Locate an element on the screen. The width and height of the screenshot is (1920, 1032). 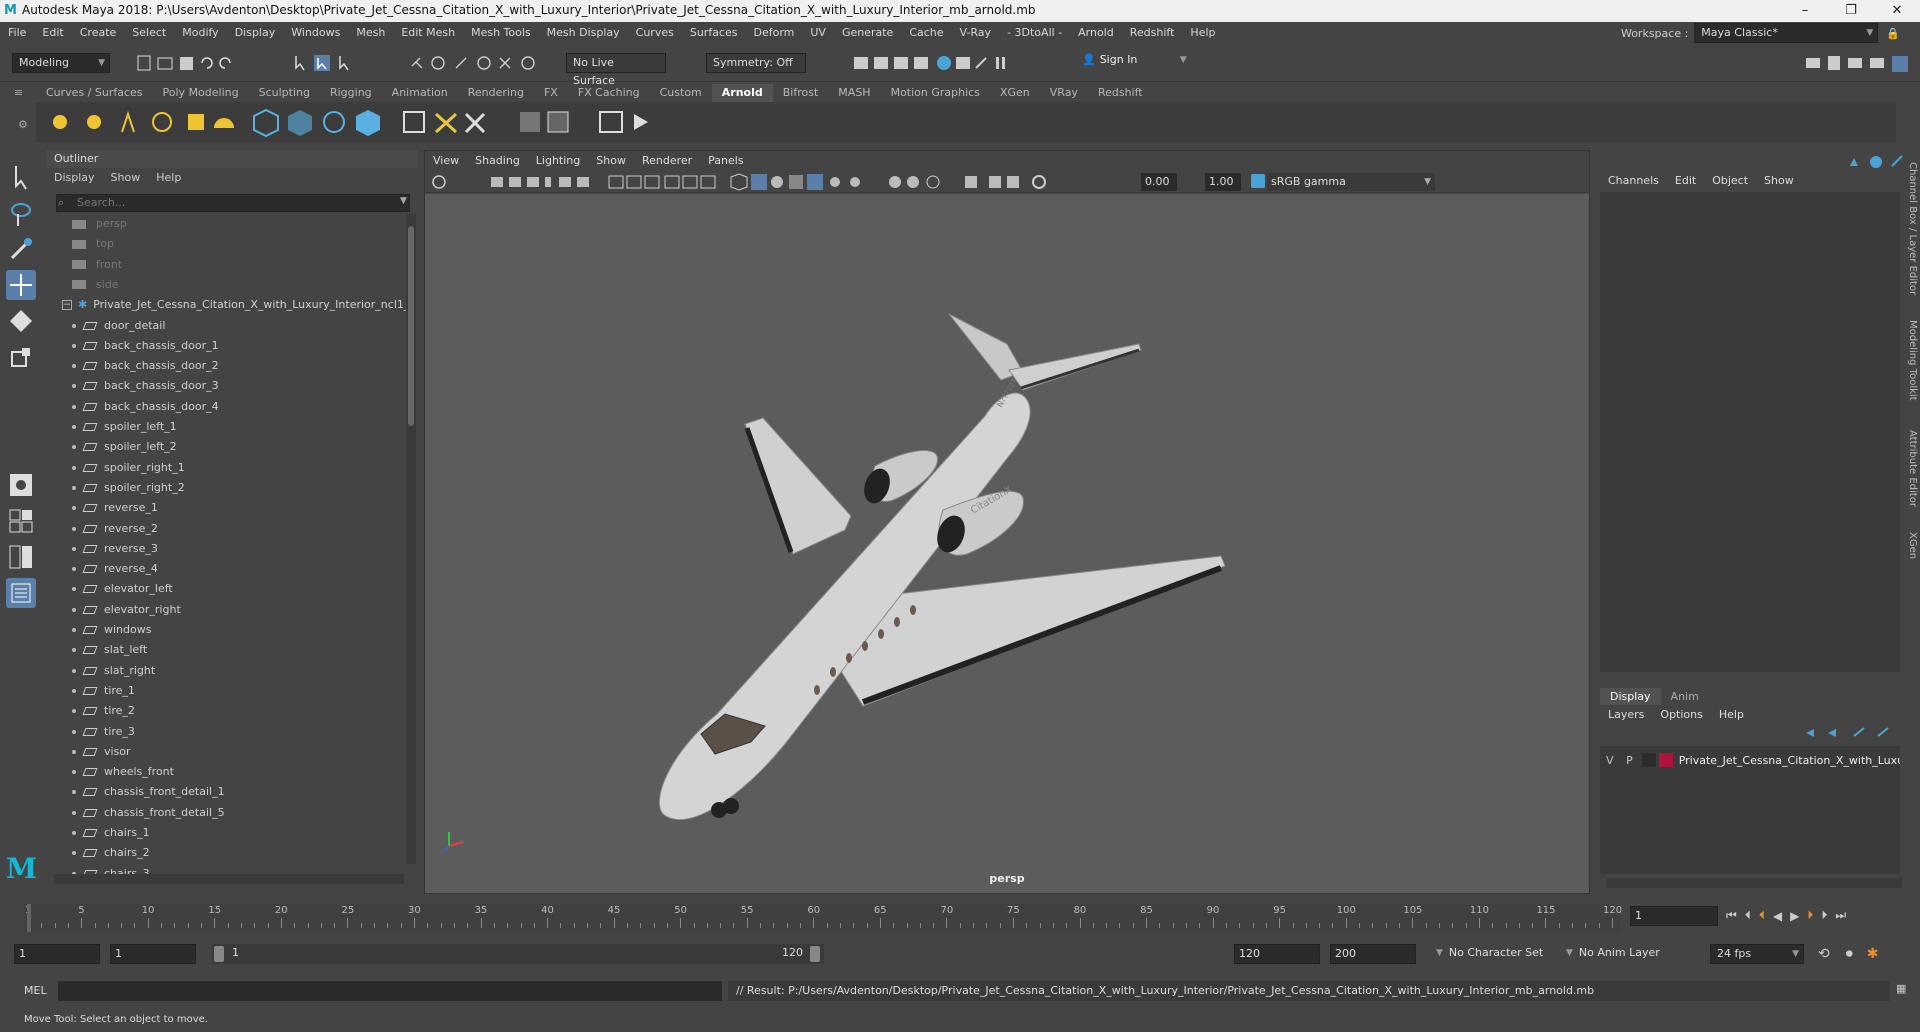
go-to-start-icon: ⏮ is located at coordinates (1731, 915).